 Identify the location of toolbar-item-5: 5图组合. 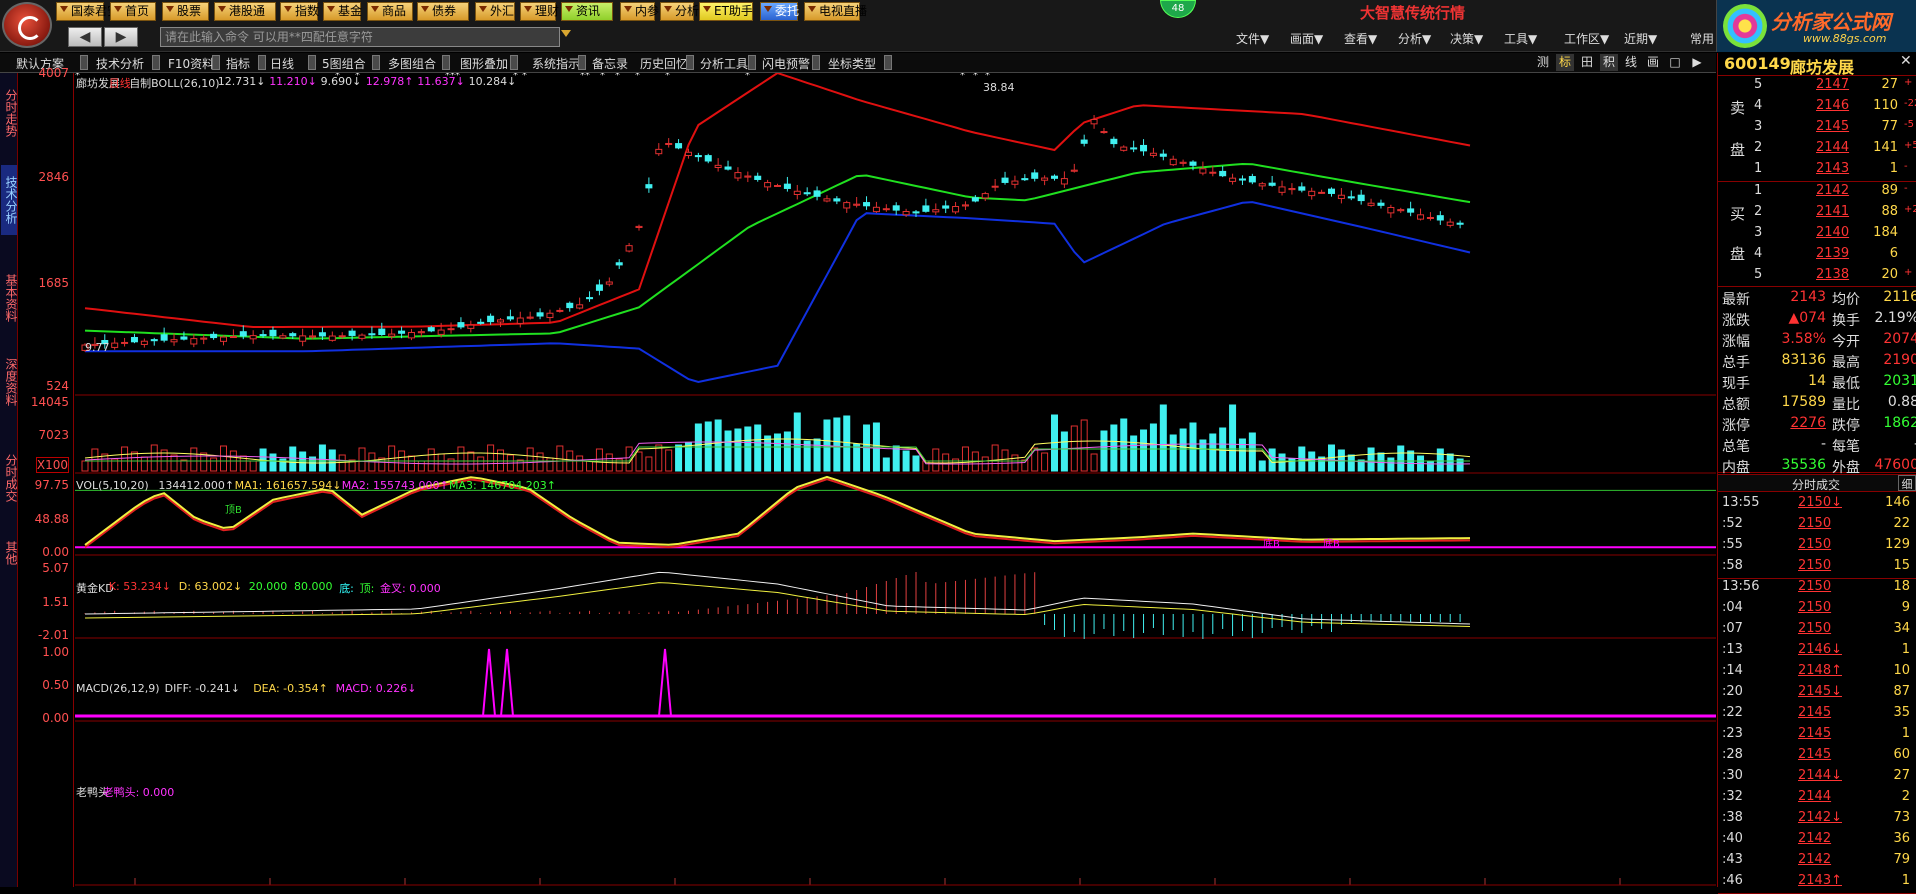
(344, 63).